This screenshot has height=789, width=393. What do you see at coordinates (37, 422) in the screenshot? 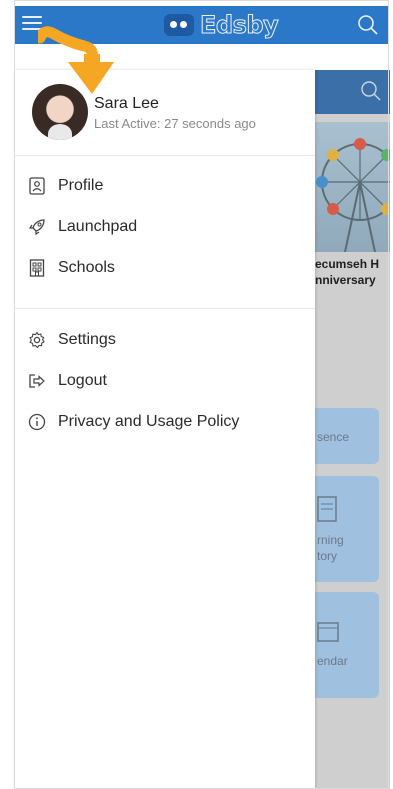
I see `info-icon` at bounding box center [37, 422].